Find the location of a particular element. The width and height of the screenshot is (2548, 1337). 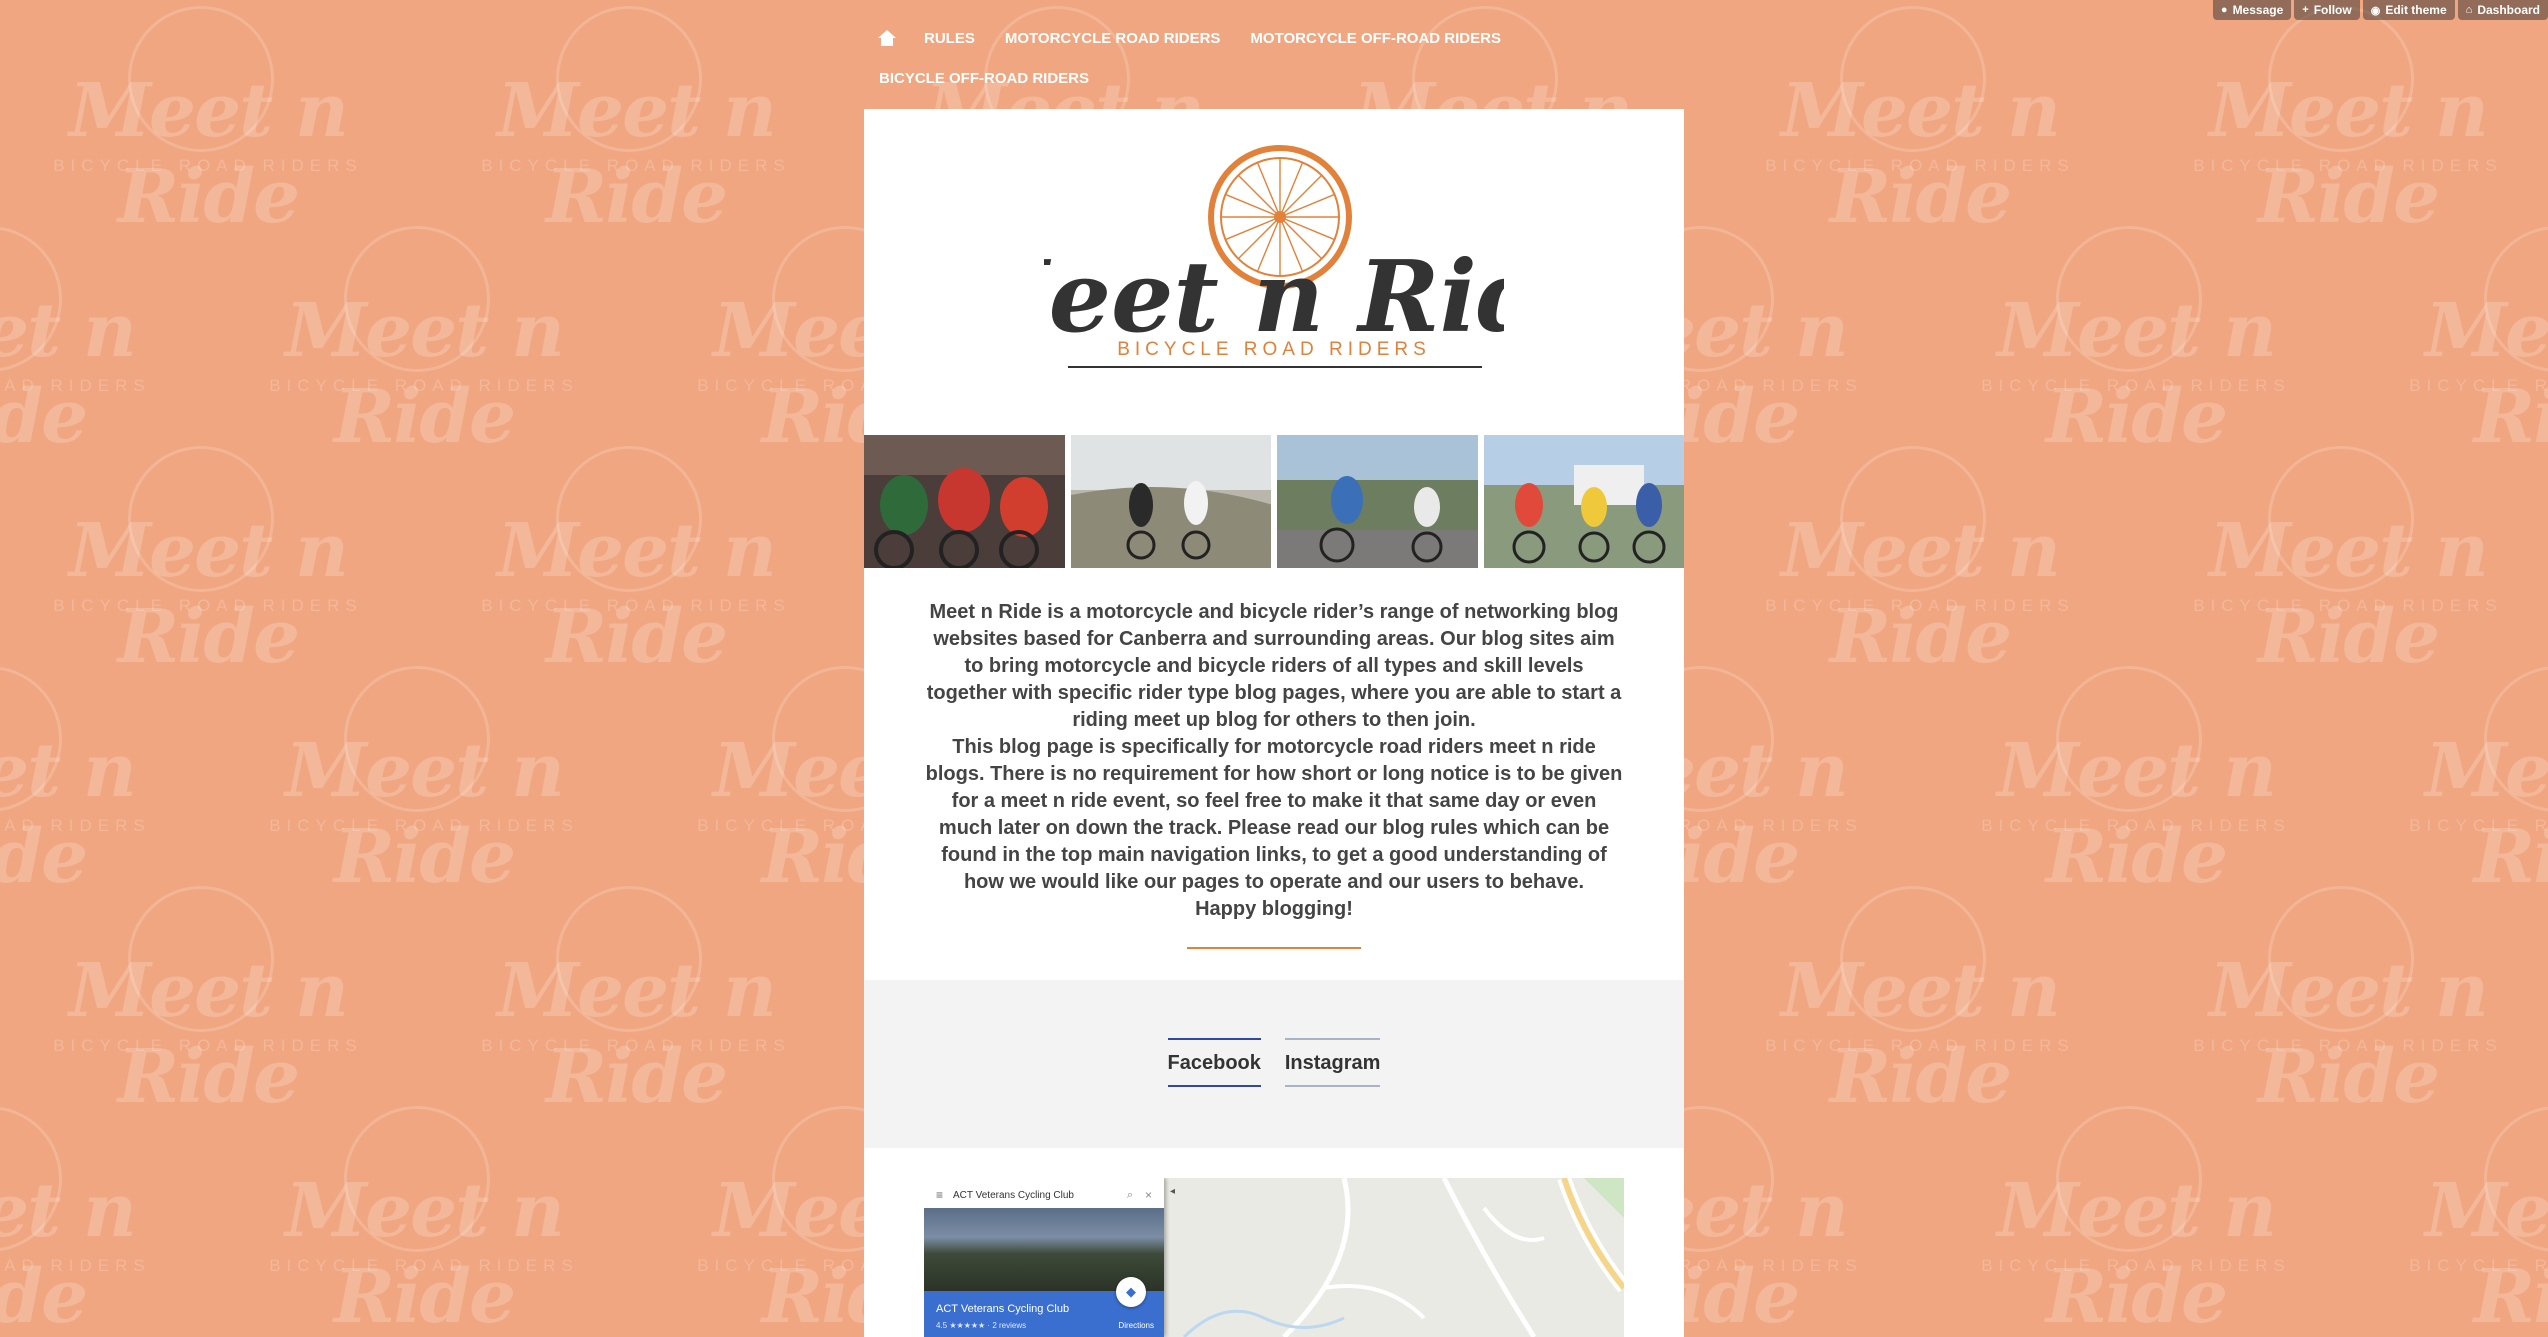

message-button: ● Message is located at coordinates (2252, 10).